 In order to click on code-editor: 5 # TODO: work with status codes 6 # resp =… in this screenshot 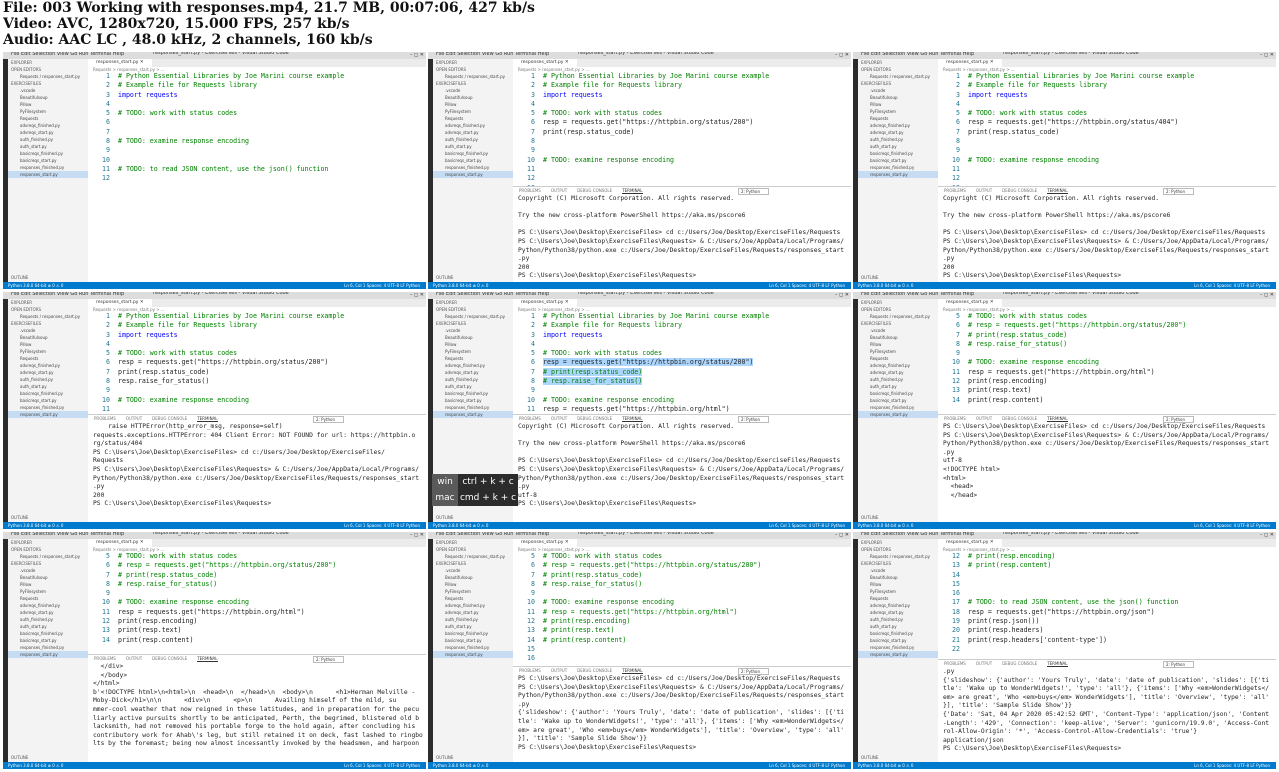, I will do `click(682, 608)`.